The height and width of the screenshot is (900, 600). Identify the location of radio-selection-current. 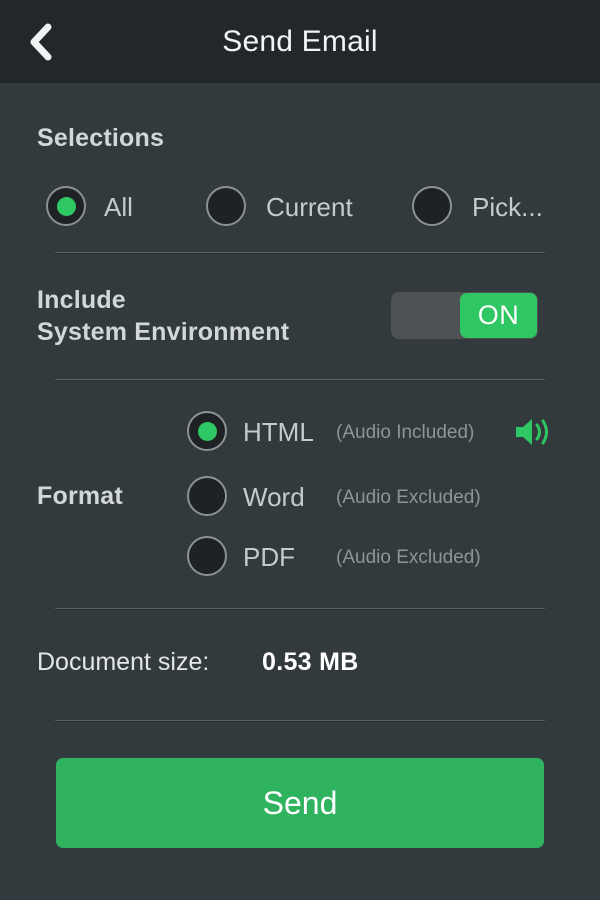
(226, 206).